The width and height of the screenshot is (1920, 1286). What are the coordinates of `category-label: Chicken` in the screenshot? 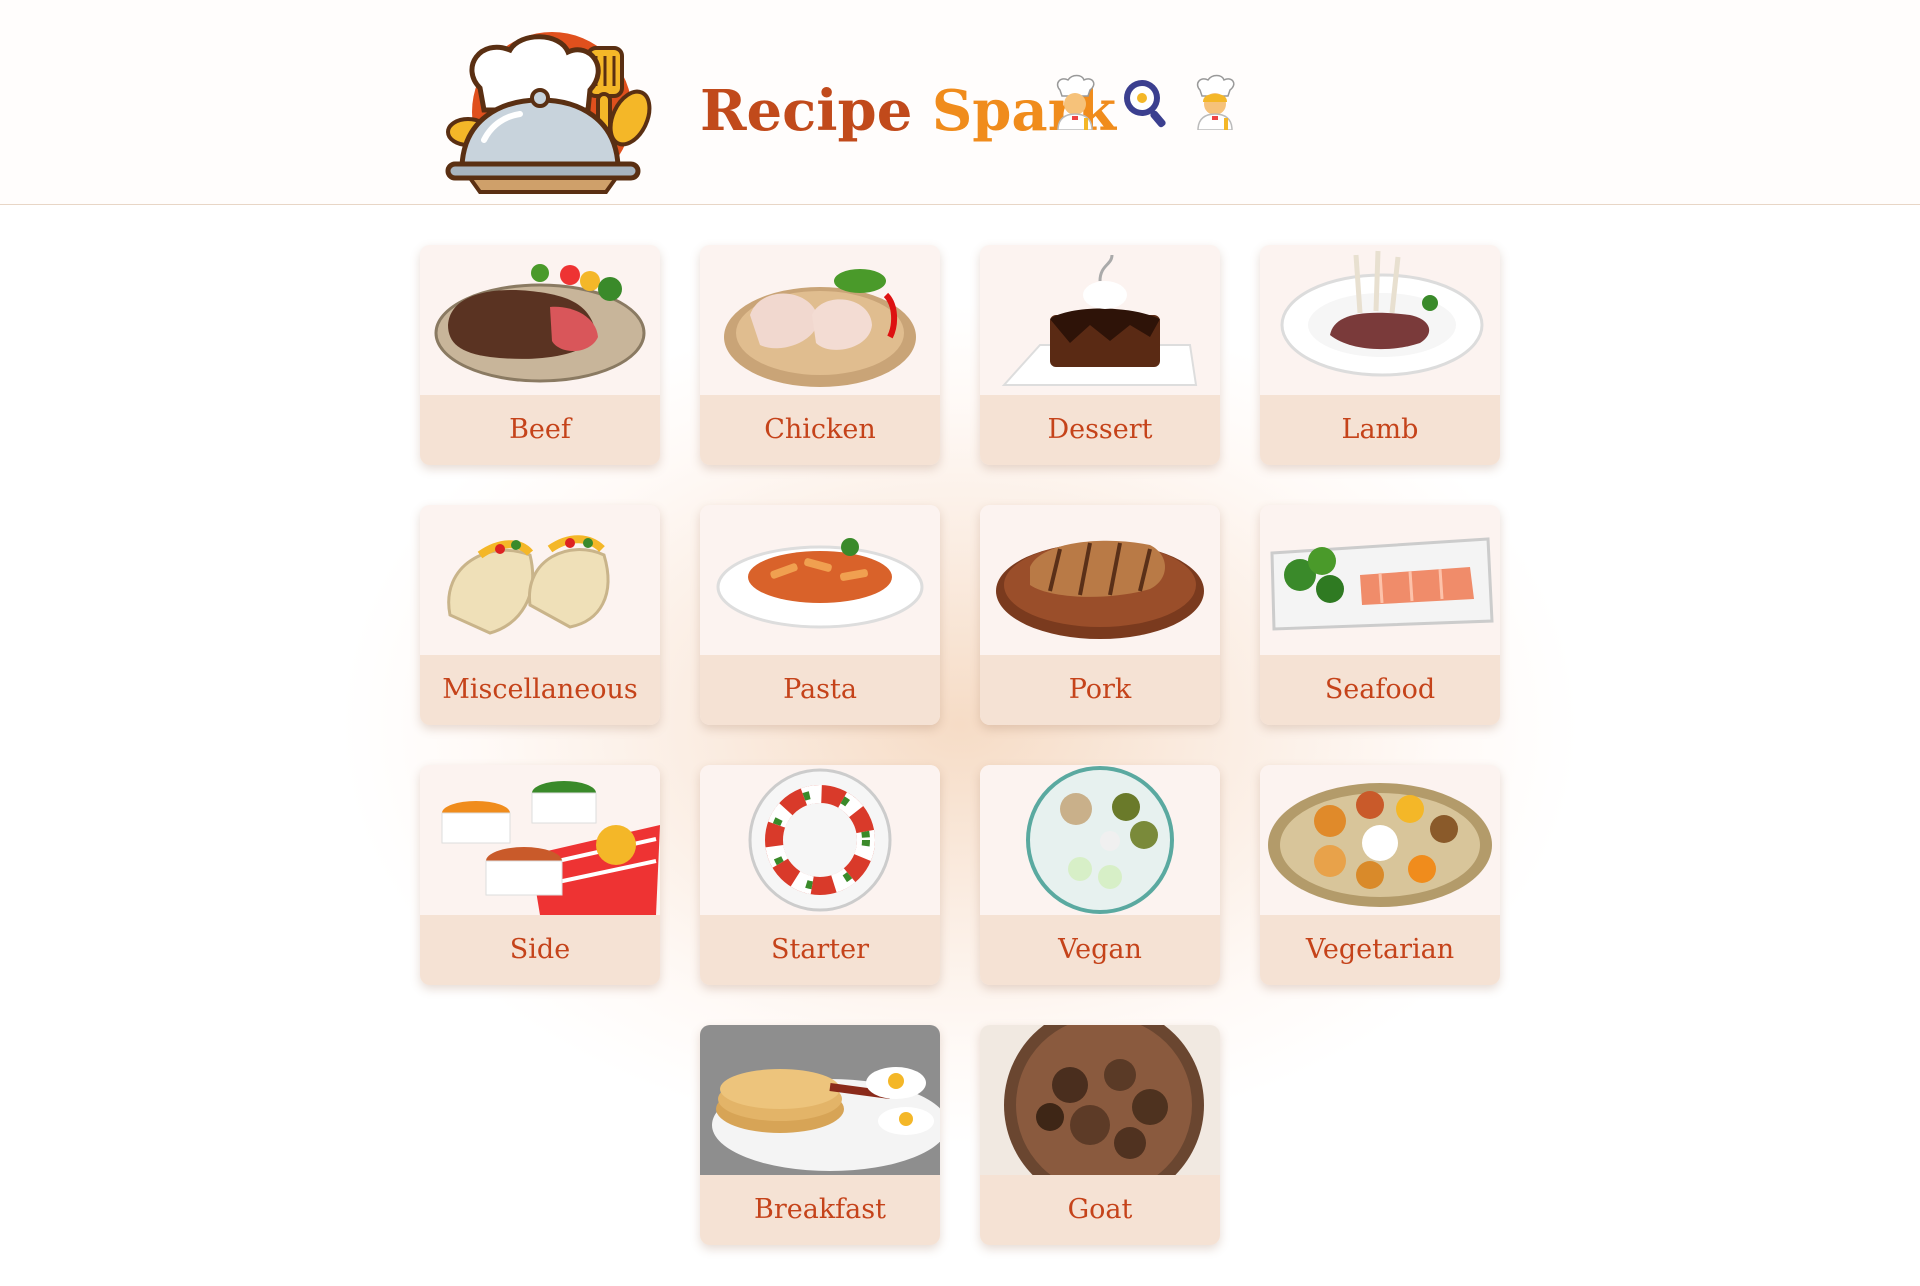 It's located at (820, 430).